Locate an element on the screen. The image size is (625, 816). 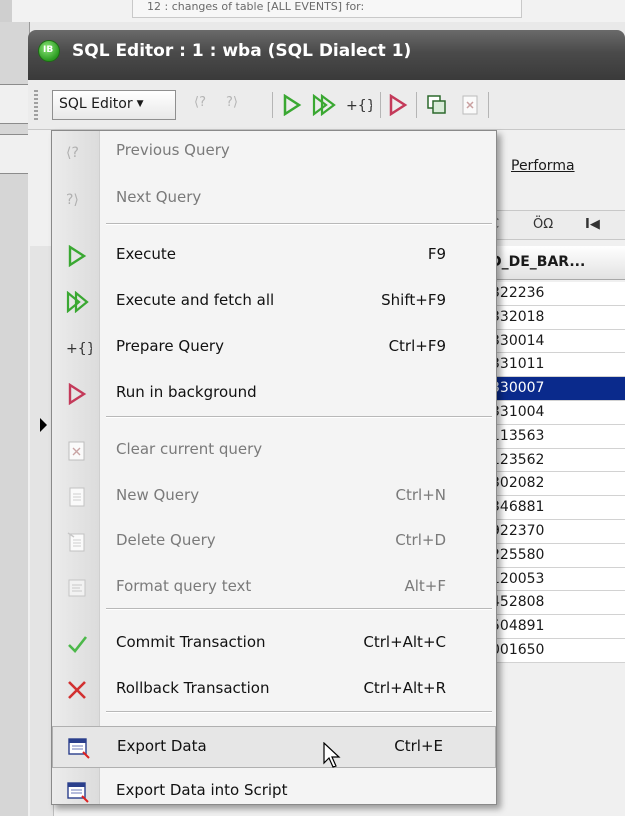
menu-item-previous-query: ⟨? Previous Query is located at coordinates (275, 151).